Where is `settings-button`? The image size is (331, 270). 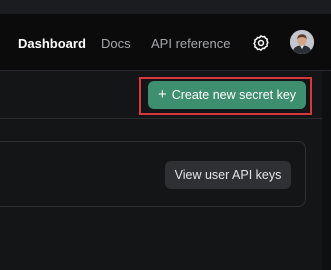 settings-button is located at coordinates (261, 43).